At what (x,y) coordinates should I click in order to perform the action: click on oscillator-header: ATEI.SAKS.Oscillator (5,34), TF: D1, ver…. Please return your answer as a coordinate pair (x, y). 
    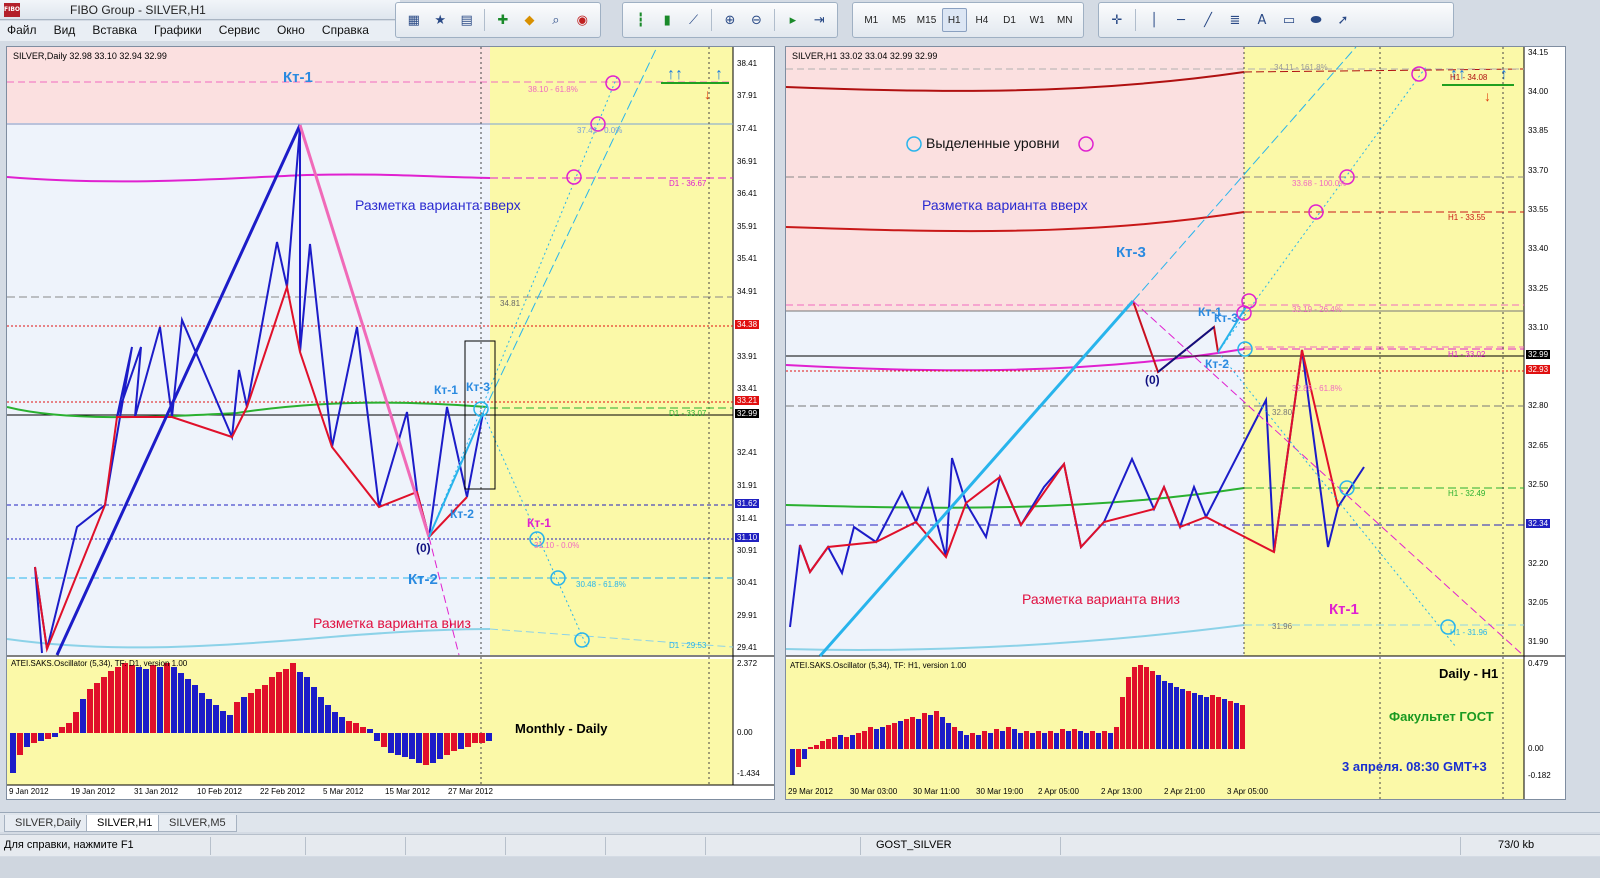
    Looking at the image, I should click on (99, 663).